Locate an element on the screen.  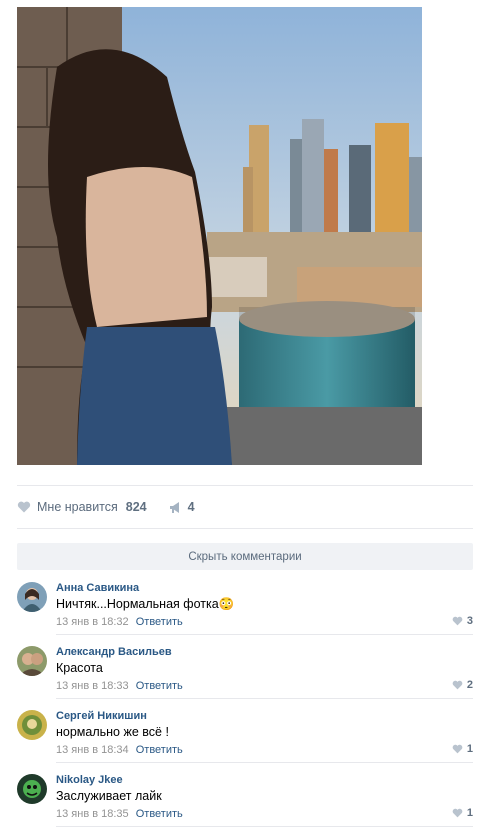
actions-divider is located at coordinates (245, 528).